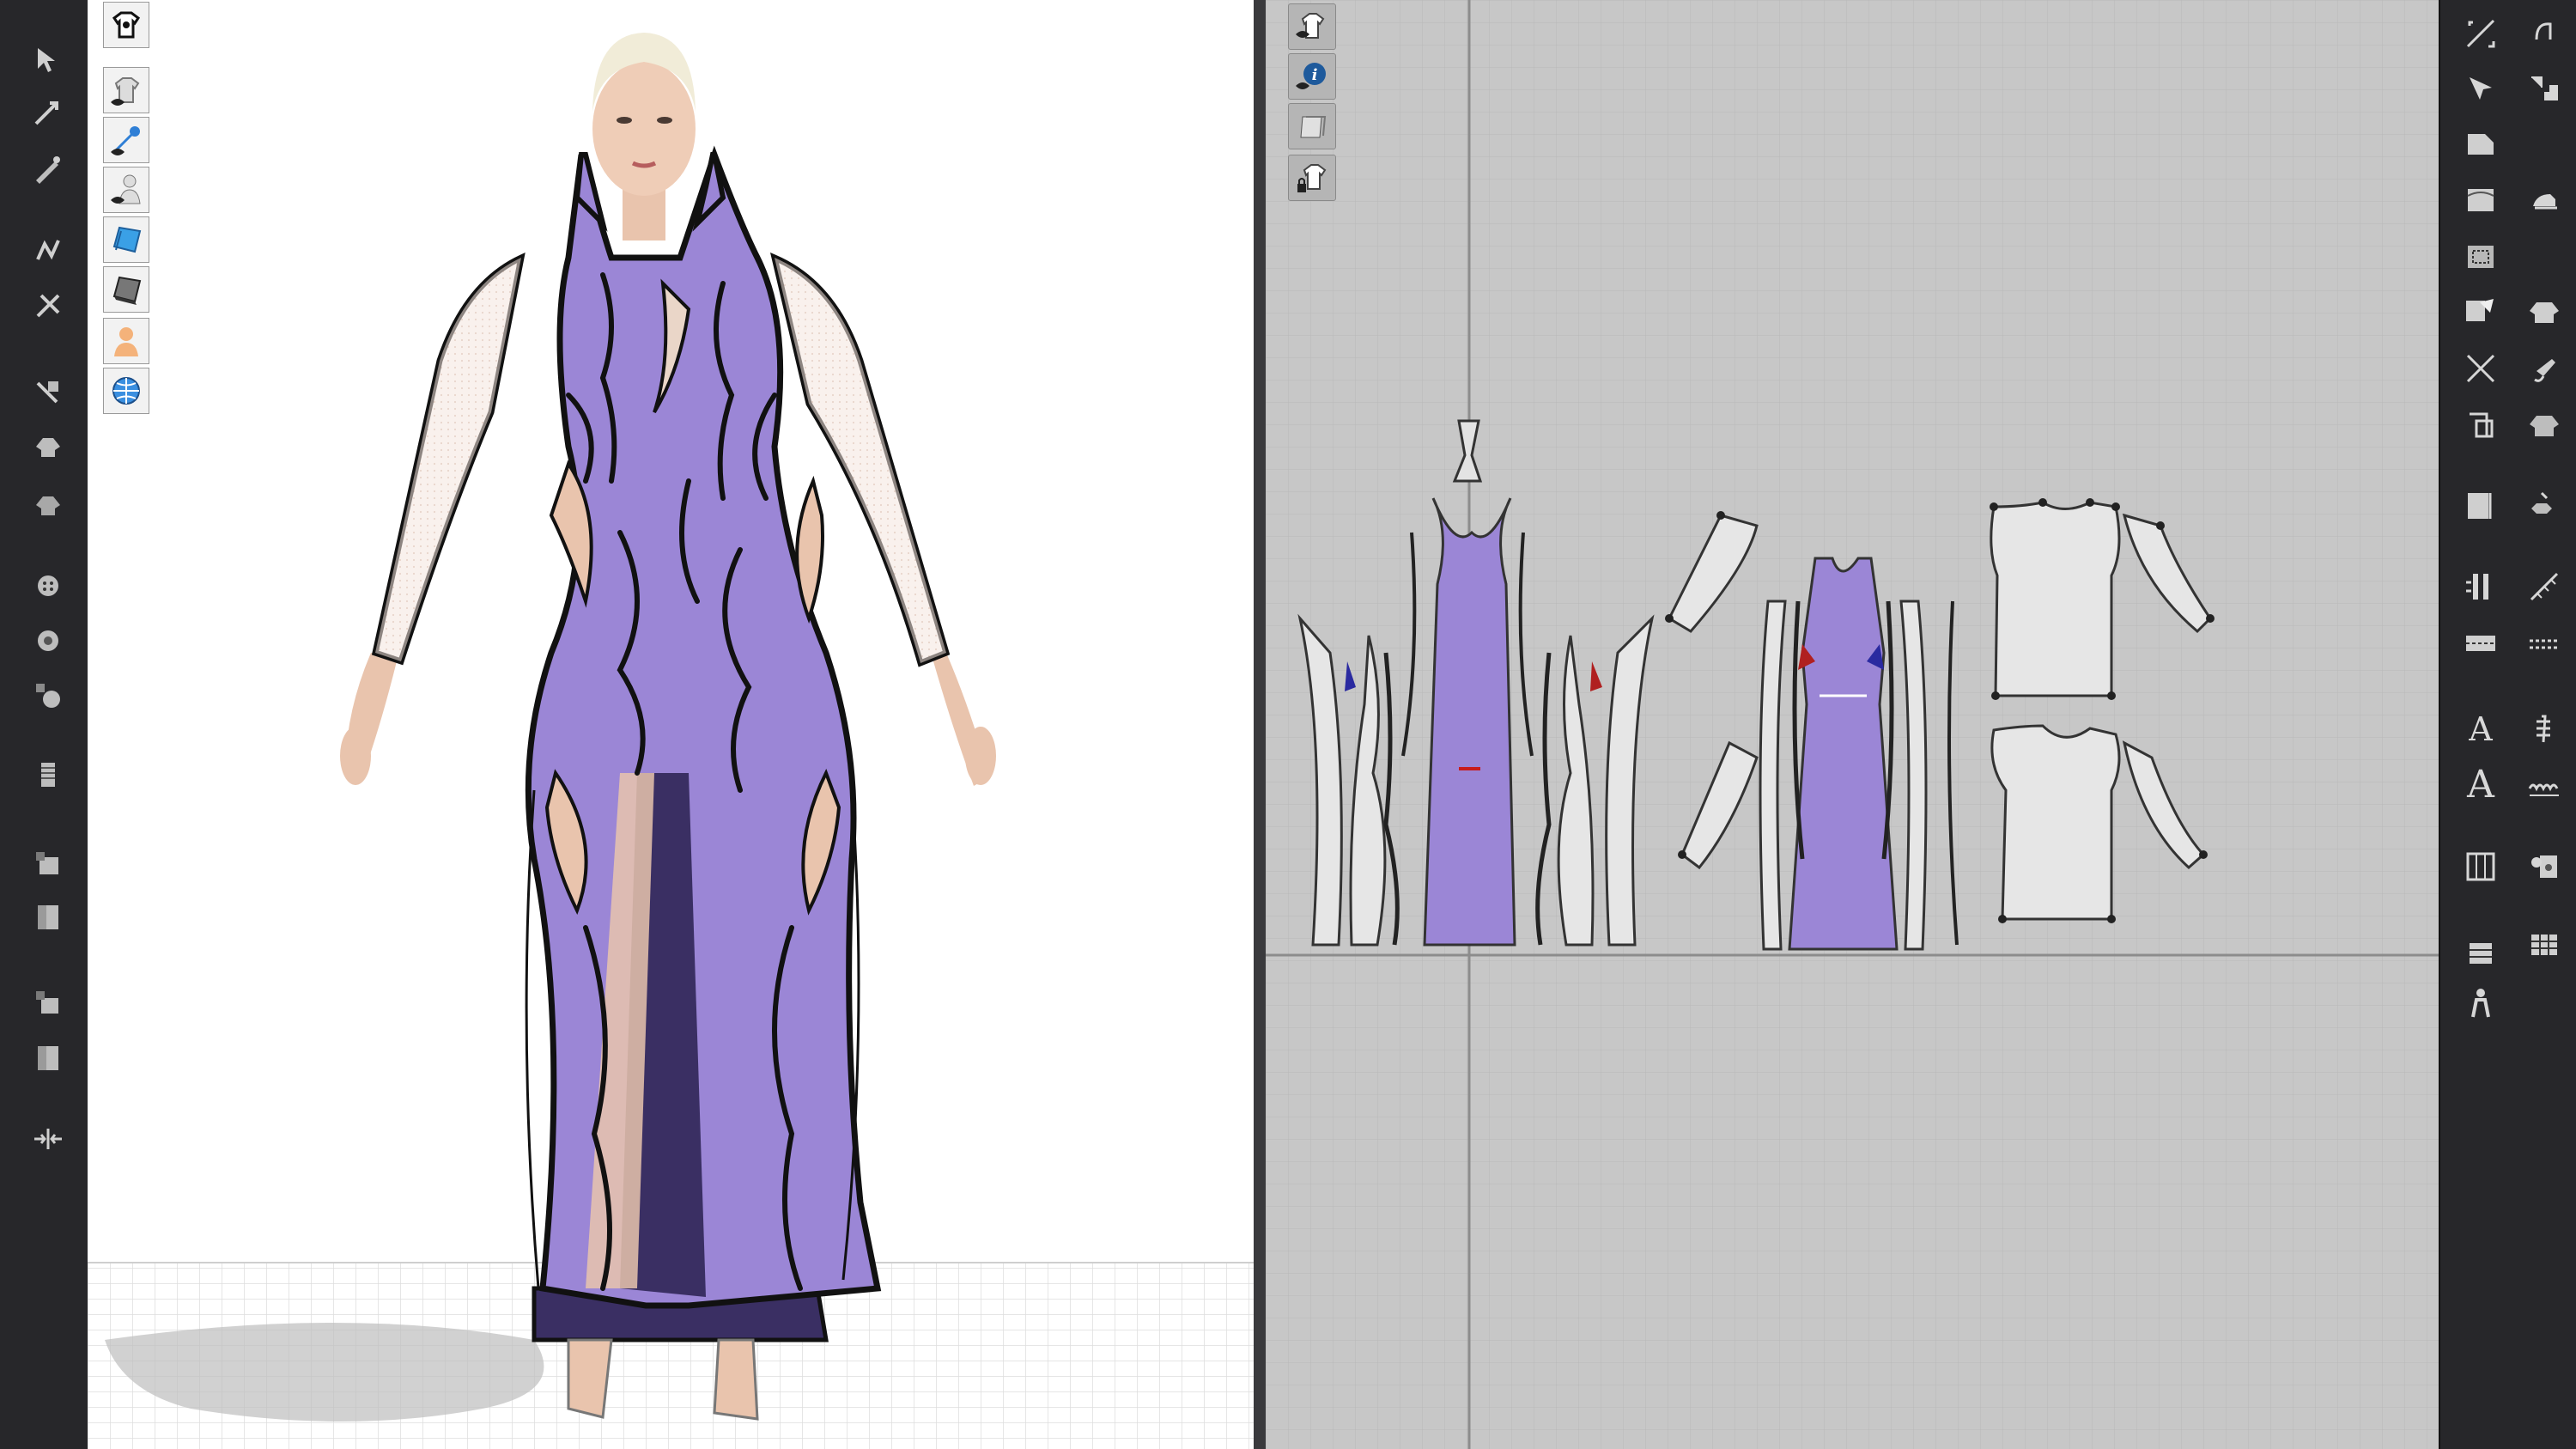  What do you see at coordinates (48, 392) in the screenshot?
I see `tack-icon` at bounding box center [48, 392].